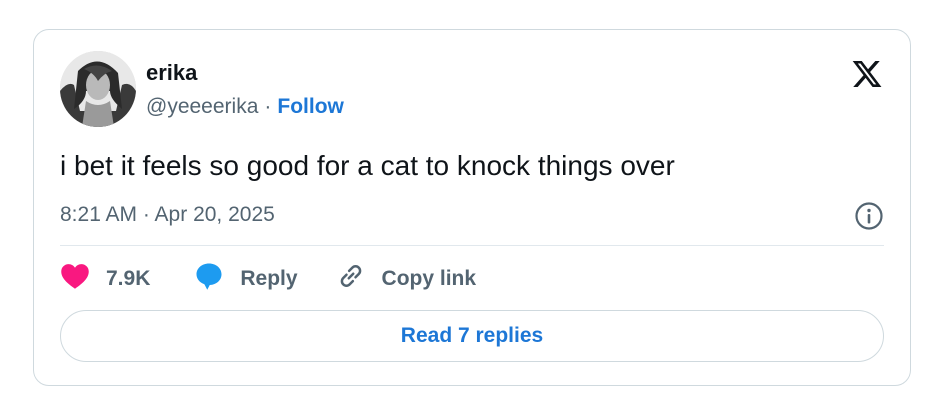  I want to click on handle-row: @yeeeerika · Follow, so click(245, 107).